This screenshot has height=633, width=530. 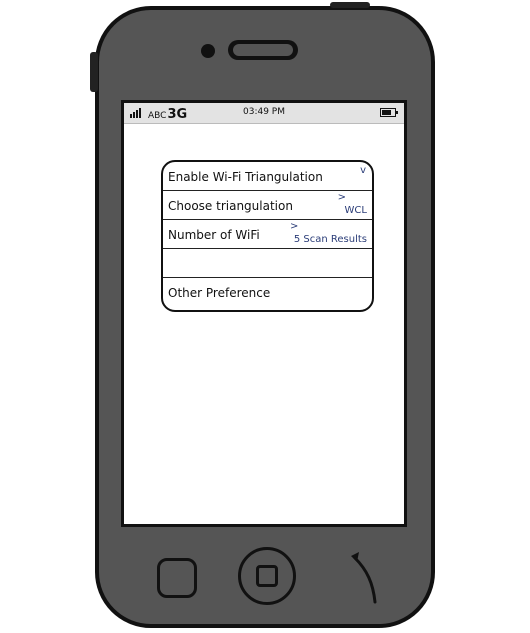 What do you see at coordinates (245, 177) in the screenshot?
I see `pref-label: Enable Wi-Fi Triangulation` at bounding box center [245, 177].